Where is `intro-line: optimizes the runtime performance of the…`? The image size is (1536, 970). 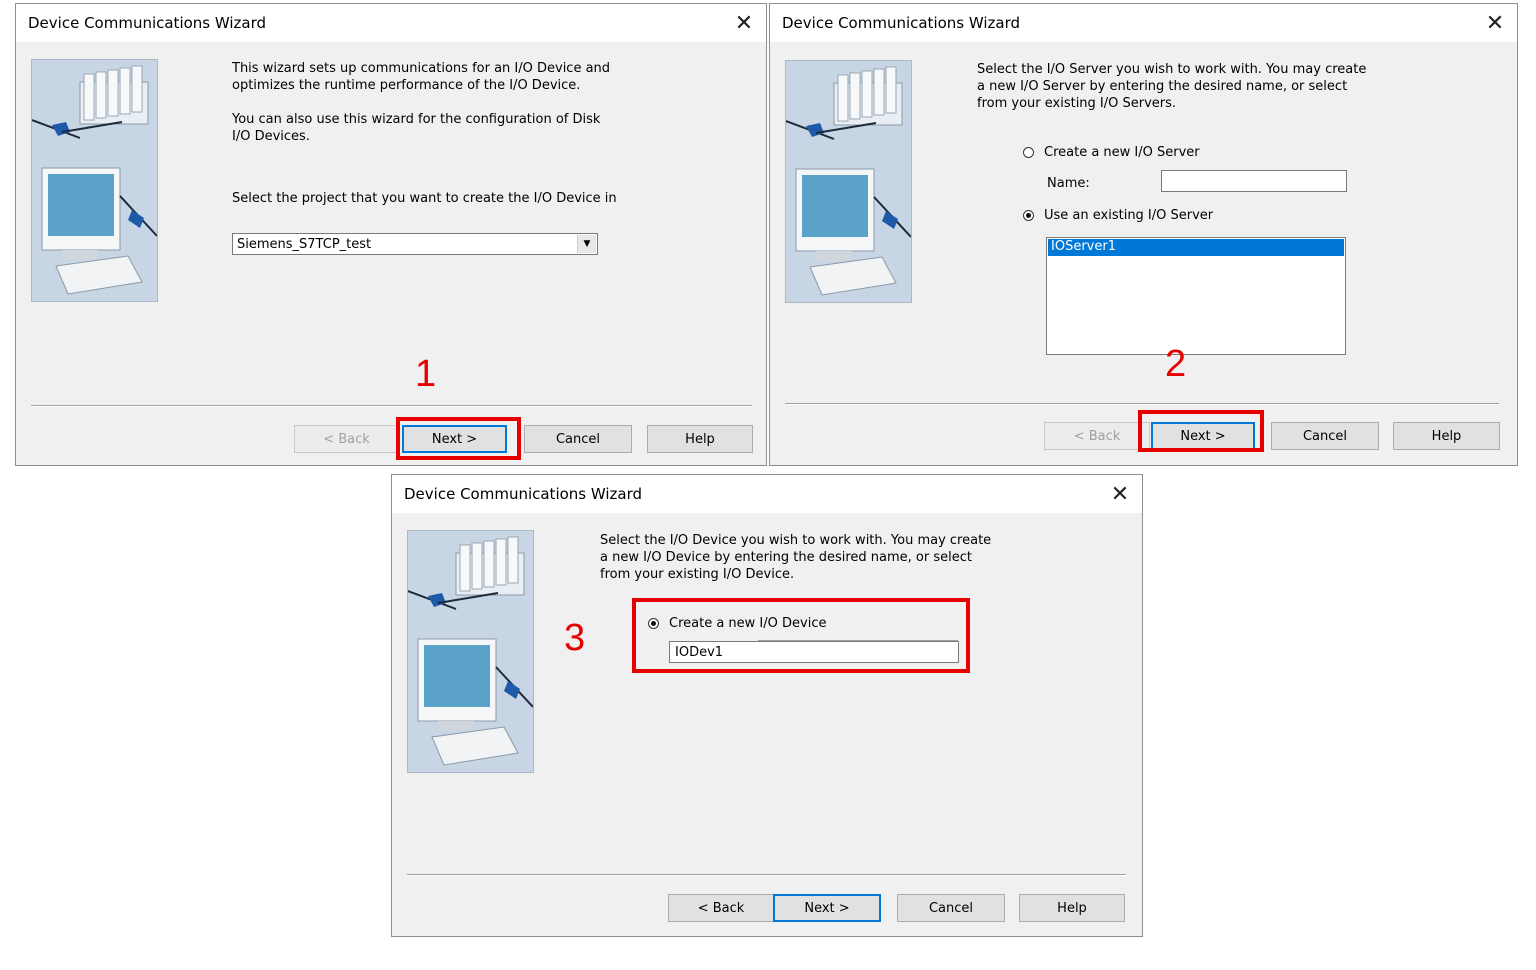 intro-line: optimizes the runtime performance of the… is located at coordinates (406, 85).